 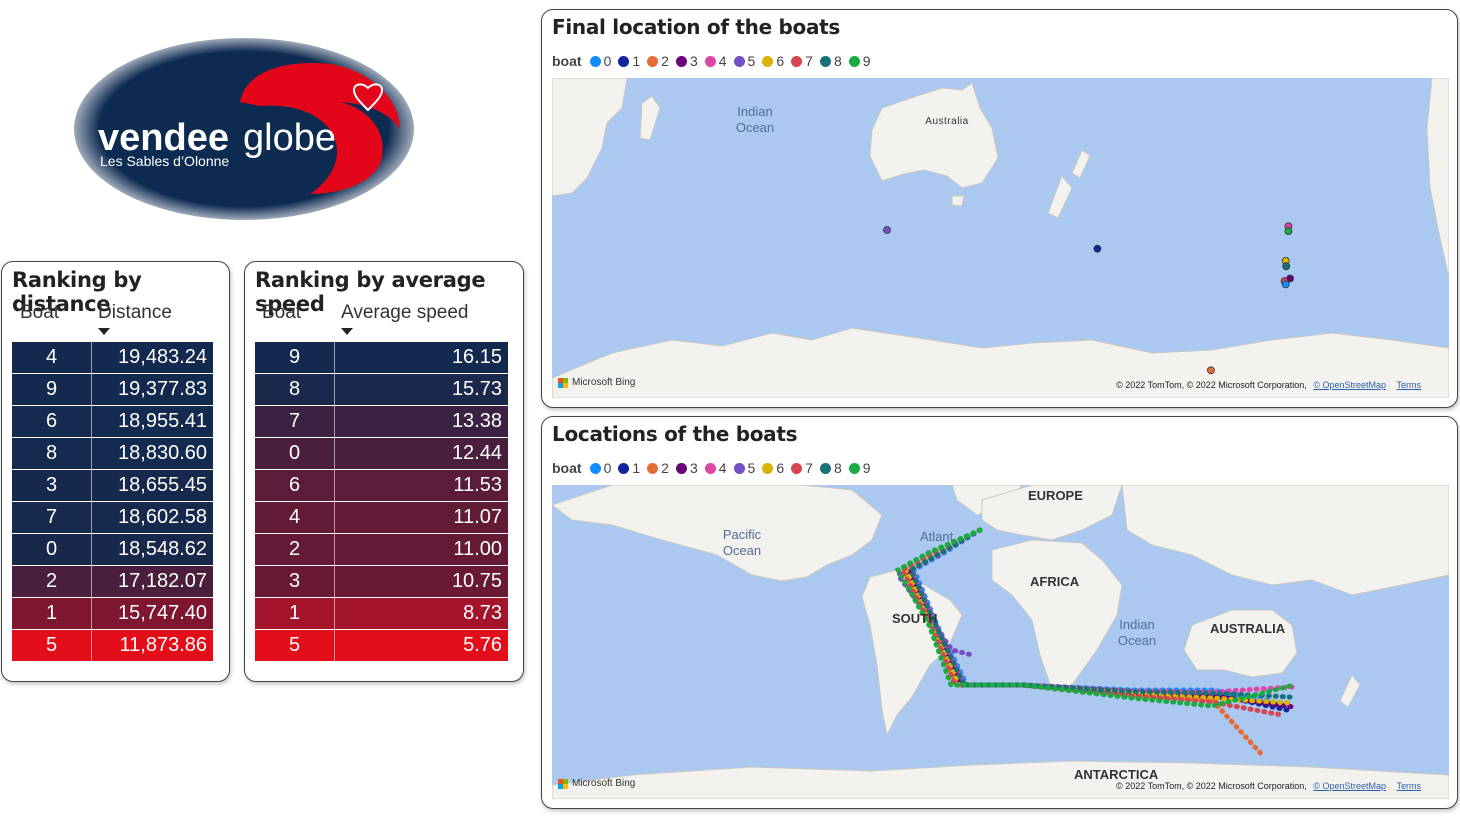 I want to click on boat-cell: 5, so click(x=294, y=645).